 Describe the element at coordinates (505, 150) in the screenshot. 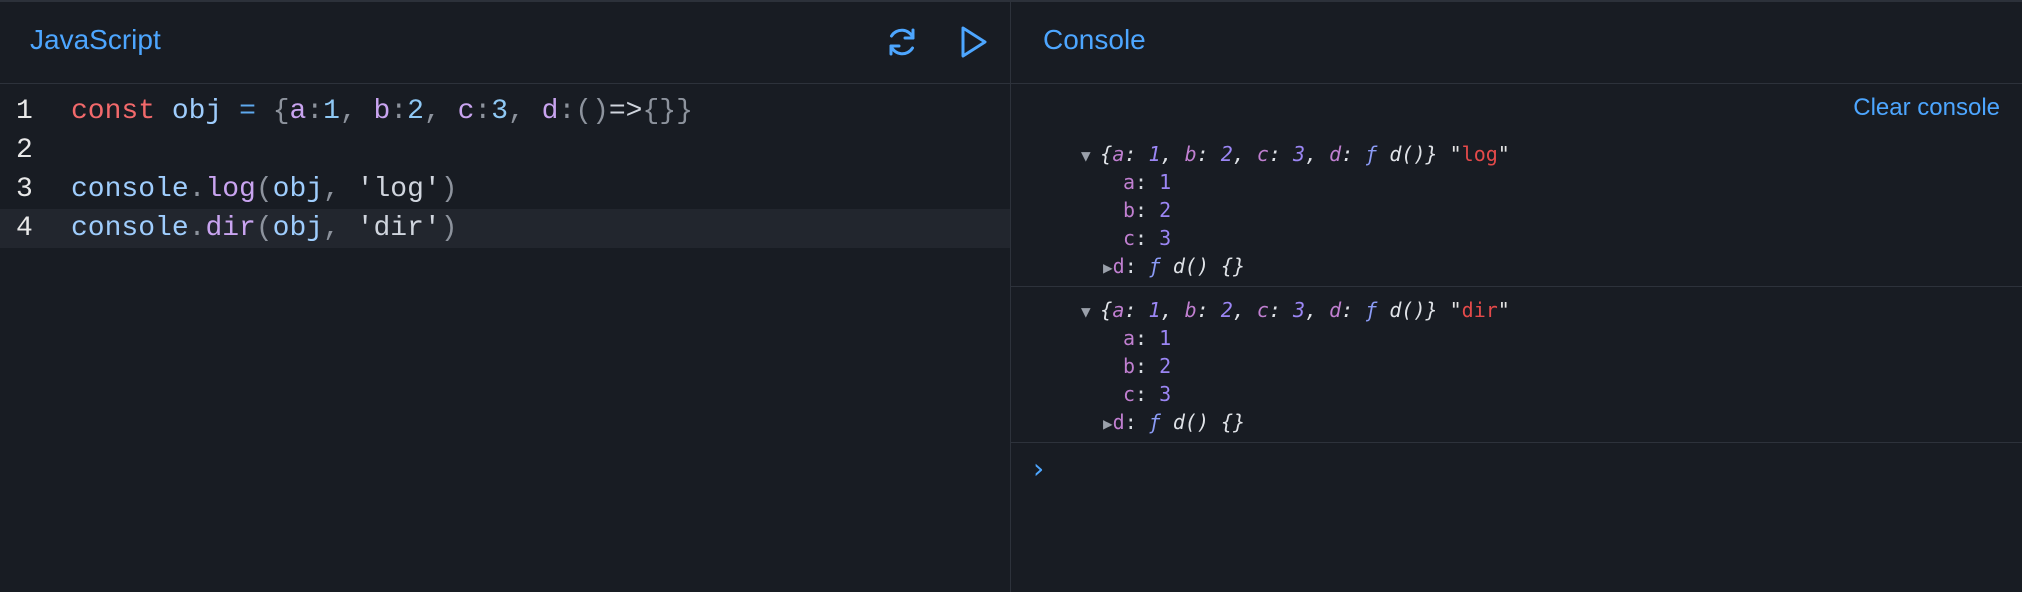

I see `code-line: 2` at that location.